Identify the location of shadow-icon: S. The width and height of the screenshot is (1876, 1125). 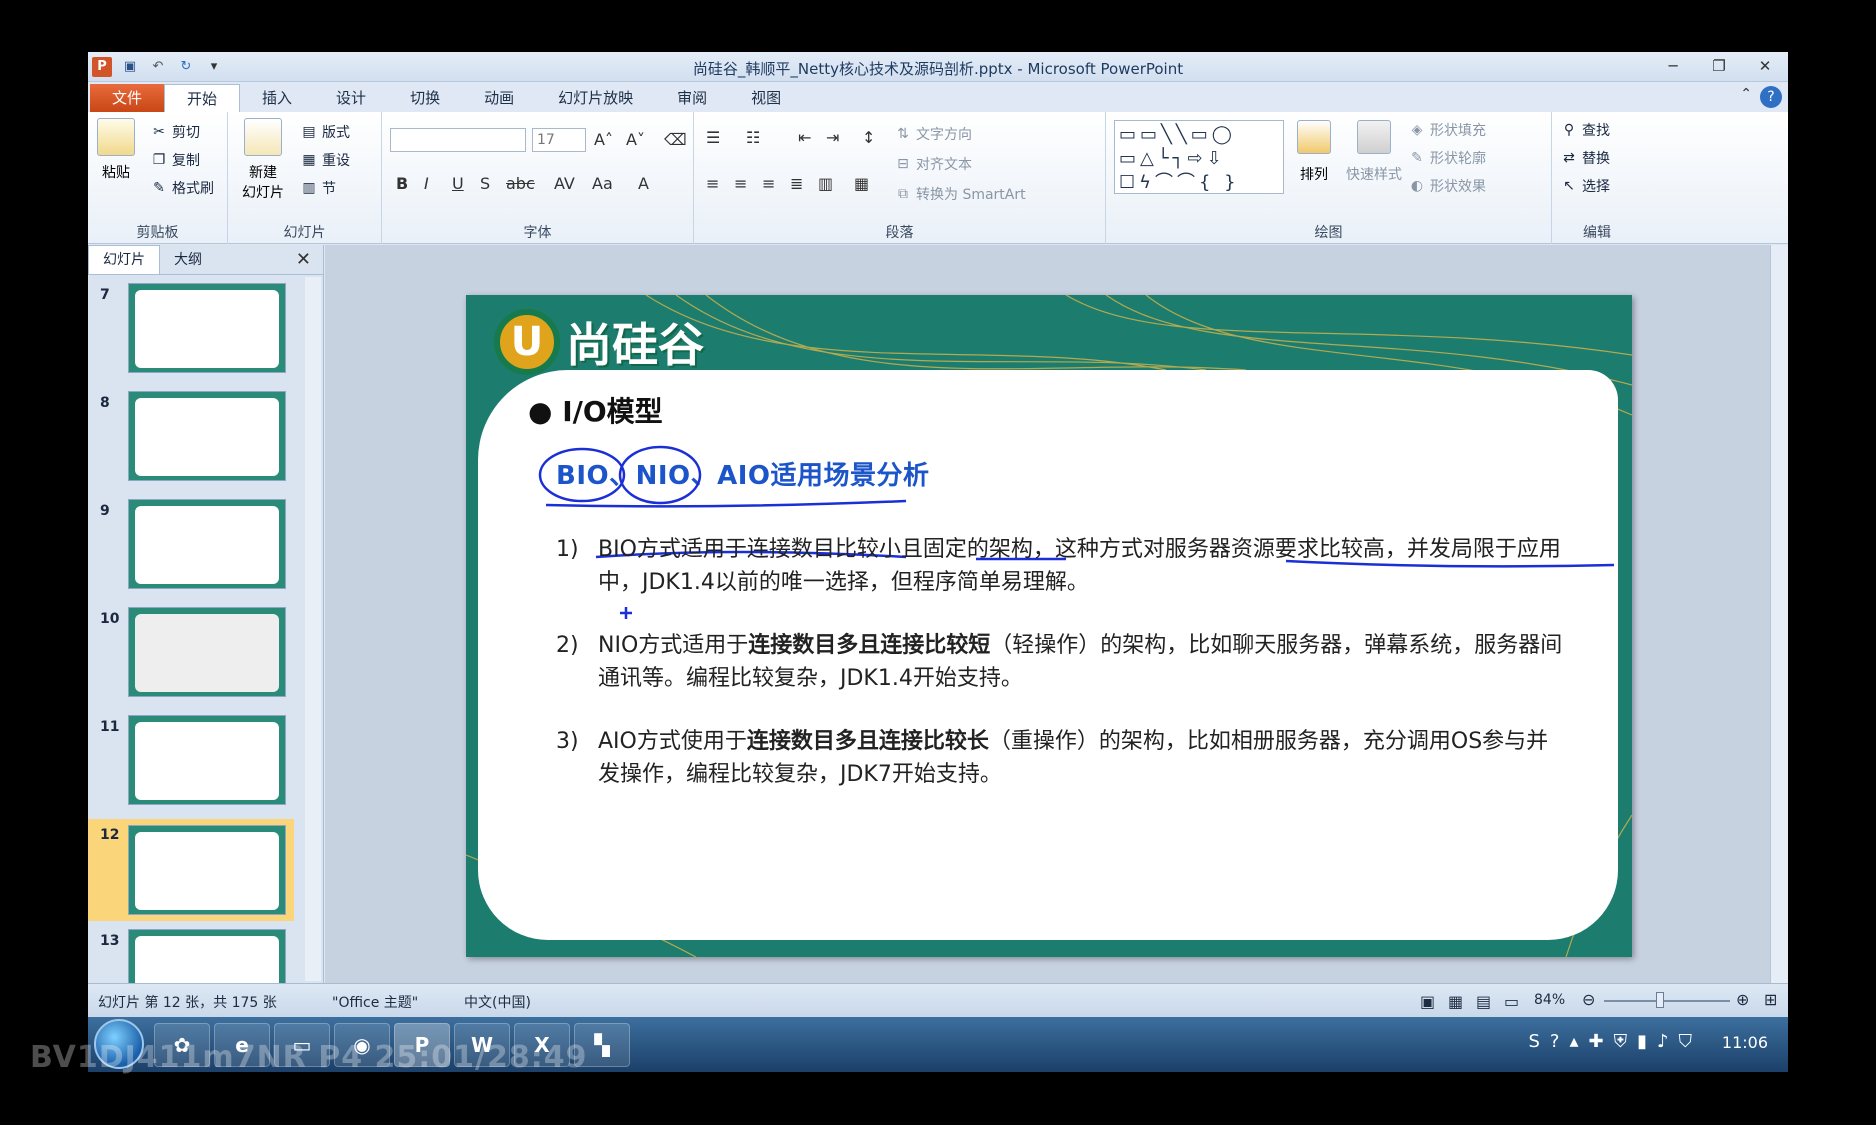
(485, 183).